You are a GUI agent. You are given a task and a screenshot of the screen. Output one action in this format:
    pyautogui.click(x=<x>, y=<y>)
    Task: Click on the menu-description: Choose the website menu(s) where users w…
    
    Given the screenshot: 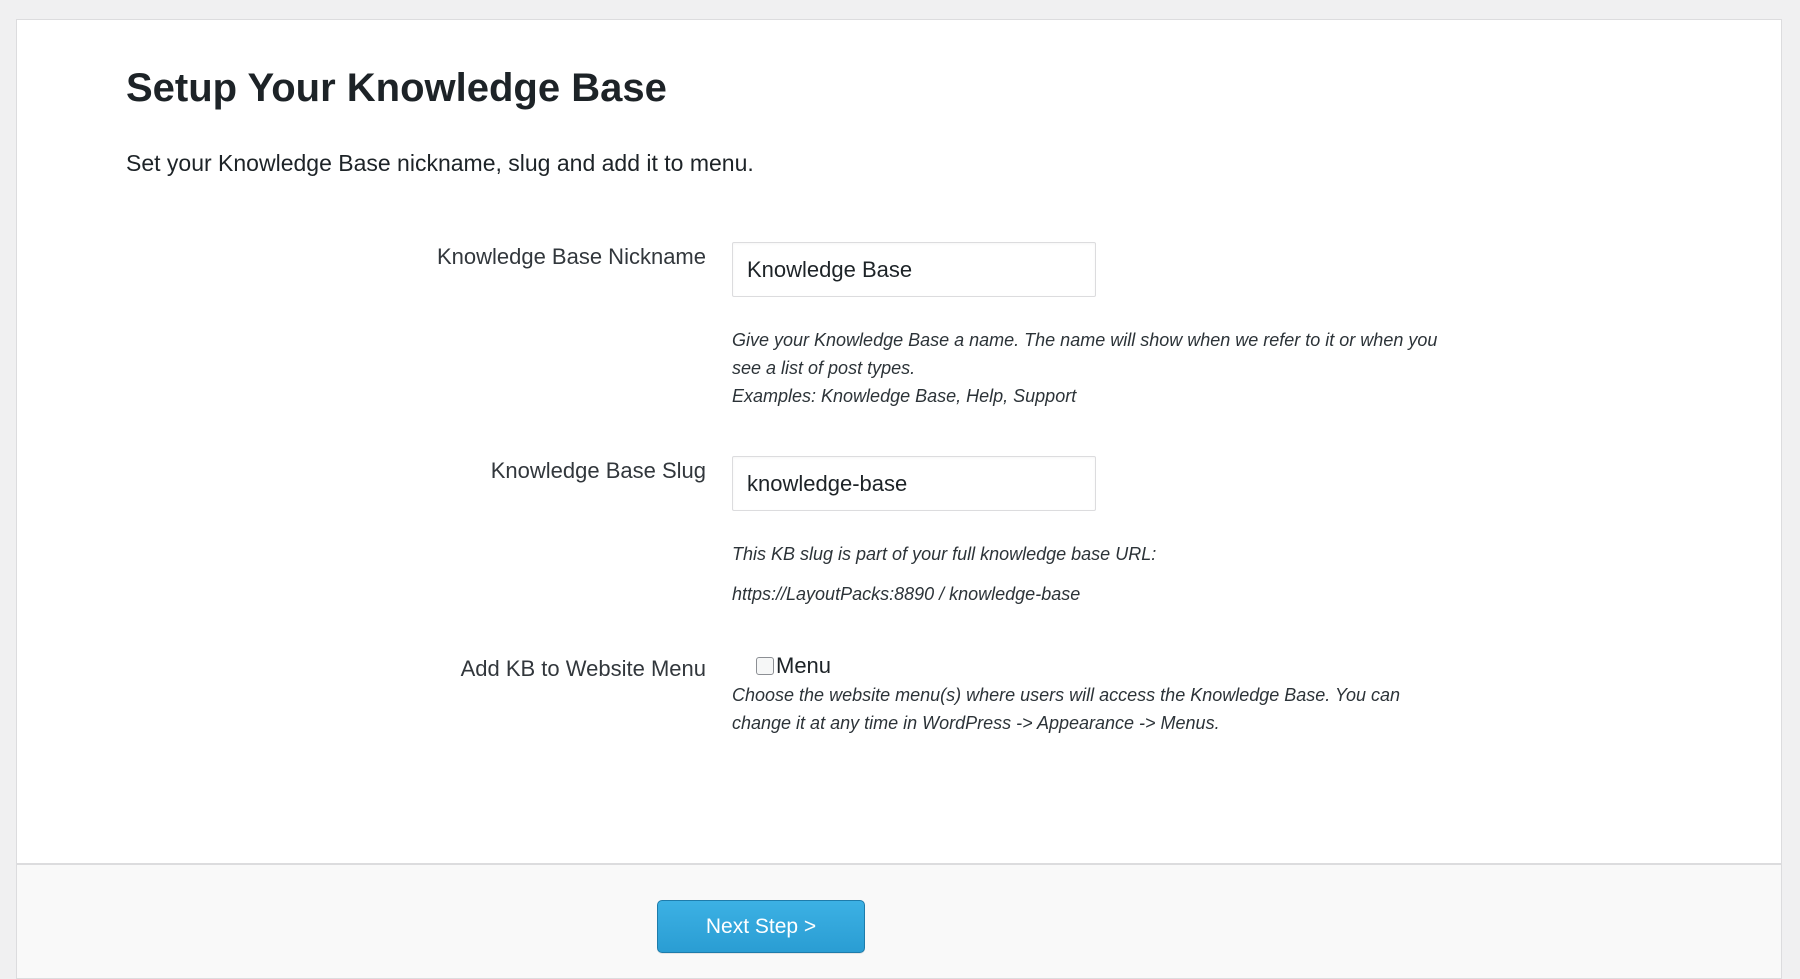 What is the action you would take?
    pyautogui.click(x=1082, y=709)
    